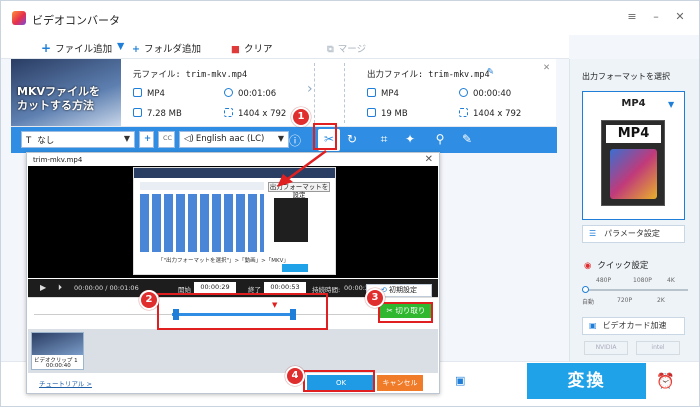 Image resolution: width=700 pixels, height=407 pixels. Describe the element at coordinates (120, 46) in the screenshot. I see `add-file-dropdown-icon: ▼` at that location.